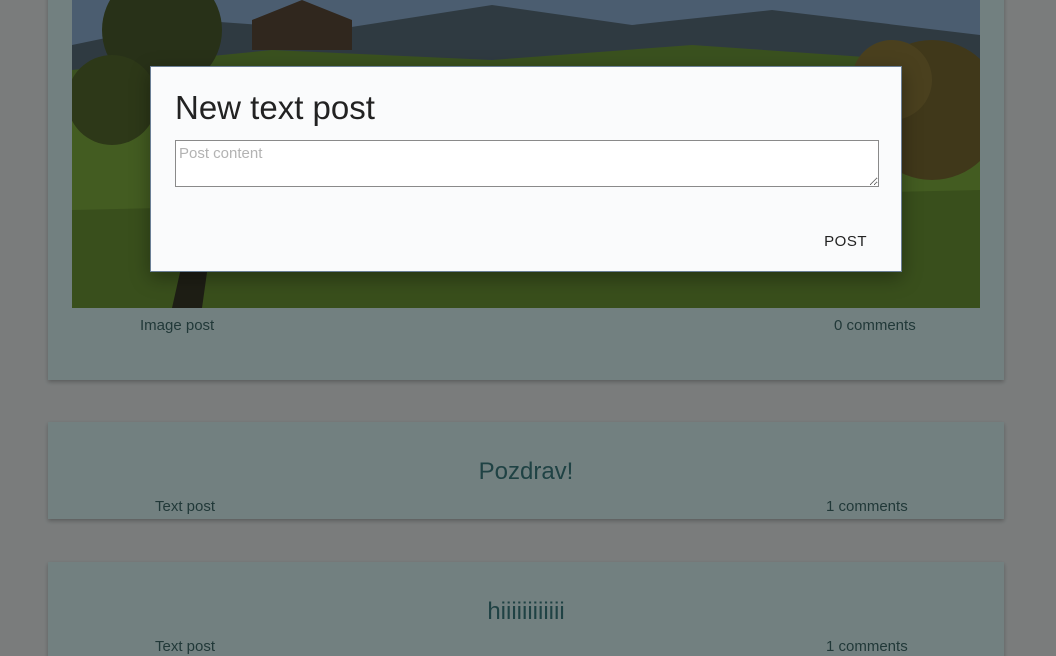 The image size is (1056, 656). I want to click on post-content-input, so click(527, 163).